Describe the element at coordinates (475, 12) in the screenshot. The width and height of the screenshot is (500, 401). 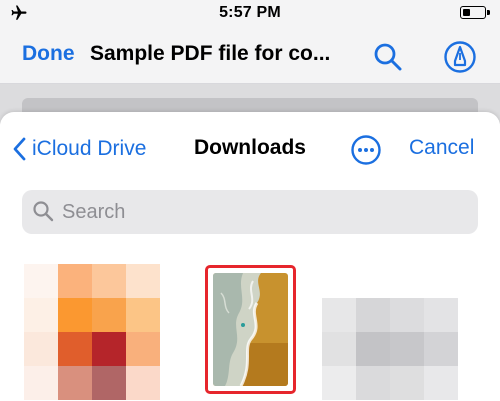
I see `battery-icon` at that location.